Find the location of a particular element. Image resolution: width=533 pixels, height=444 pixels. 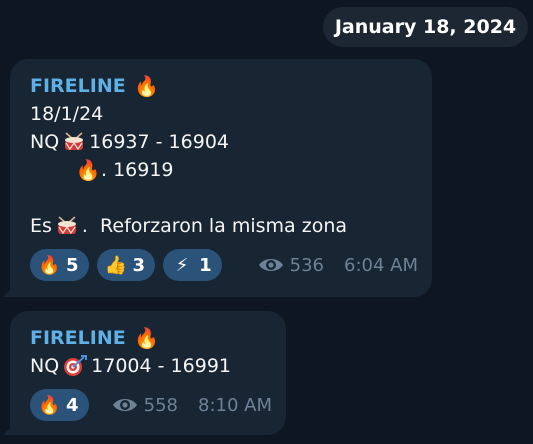

message-line-nq: NQ 16937 - 16904 is located at coordinates (224, 142).